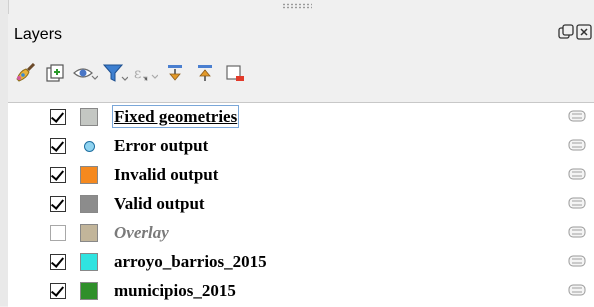 This screenshot has height=307, width=594. Describe the element at coordinates (137, 74) in the screenshot. I see `svg-text: ε` at that location.